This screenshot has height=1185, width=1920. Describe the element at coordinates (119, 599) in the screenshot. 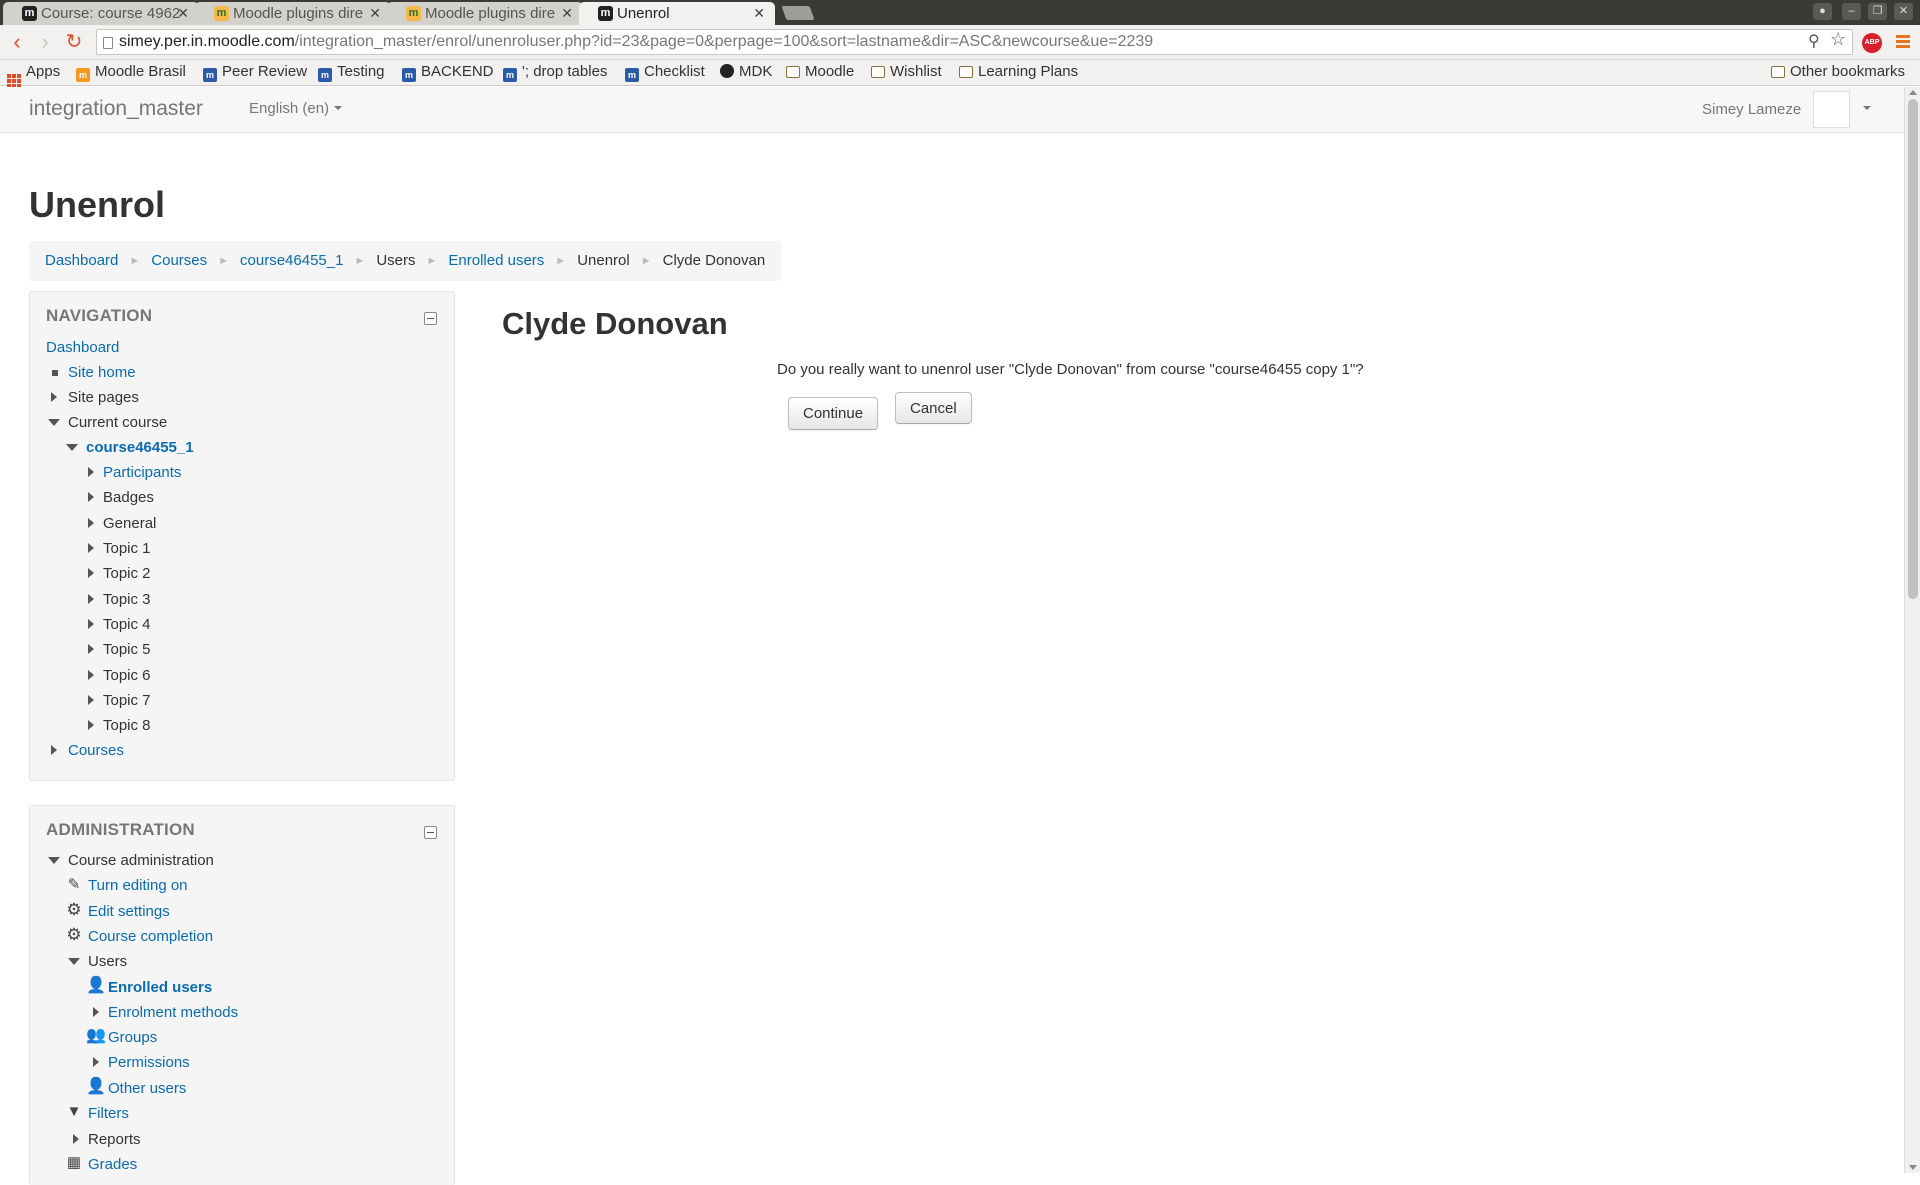

I see `nav-course-topic-3: Topic 3` at that location.